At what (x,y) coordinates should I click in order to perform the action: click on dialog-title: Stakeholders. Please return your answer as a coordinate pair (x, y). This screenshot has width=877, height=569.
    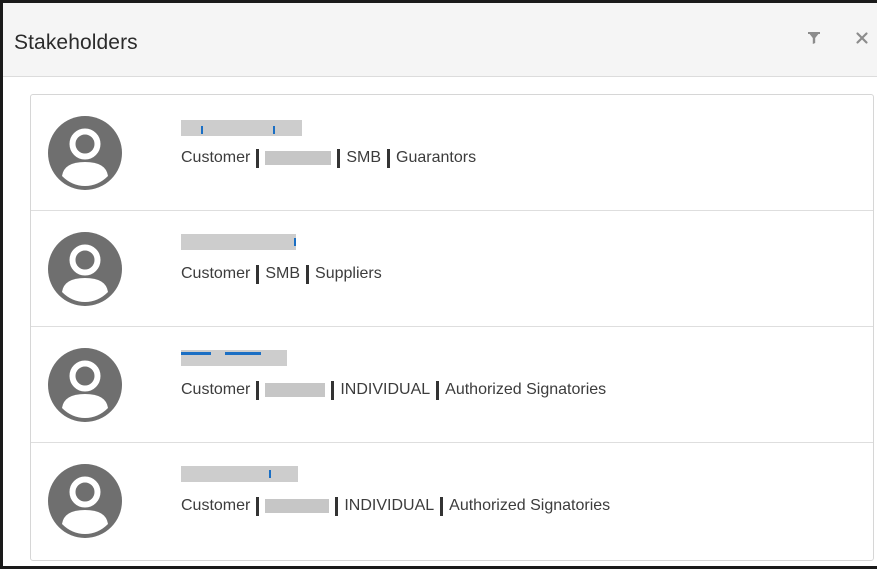
    Looking at the image, I should click on (76, 42).